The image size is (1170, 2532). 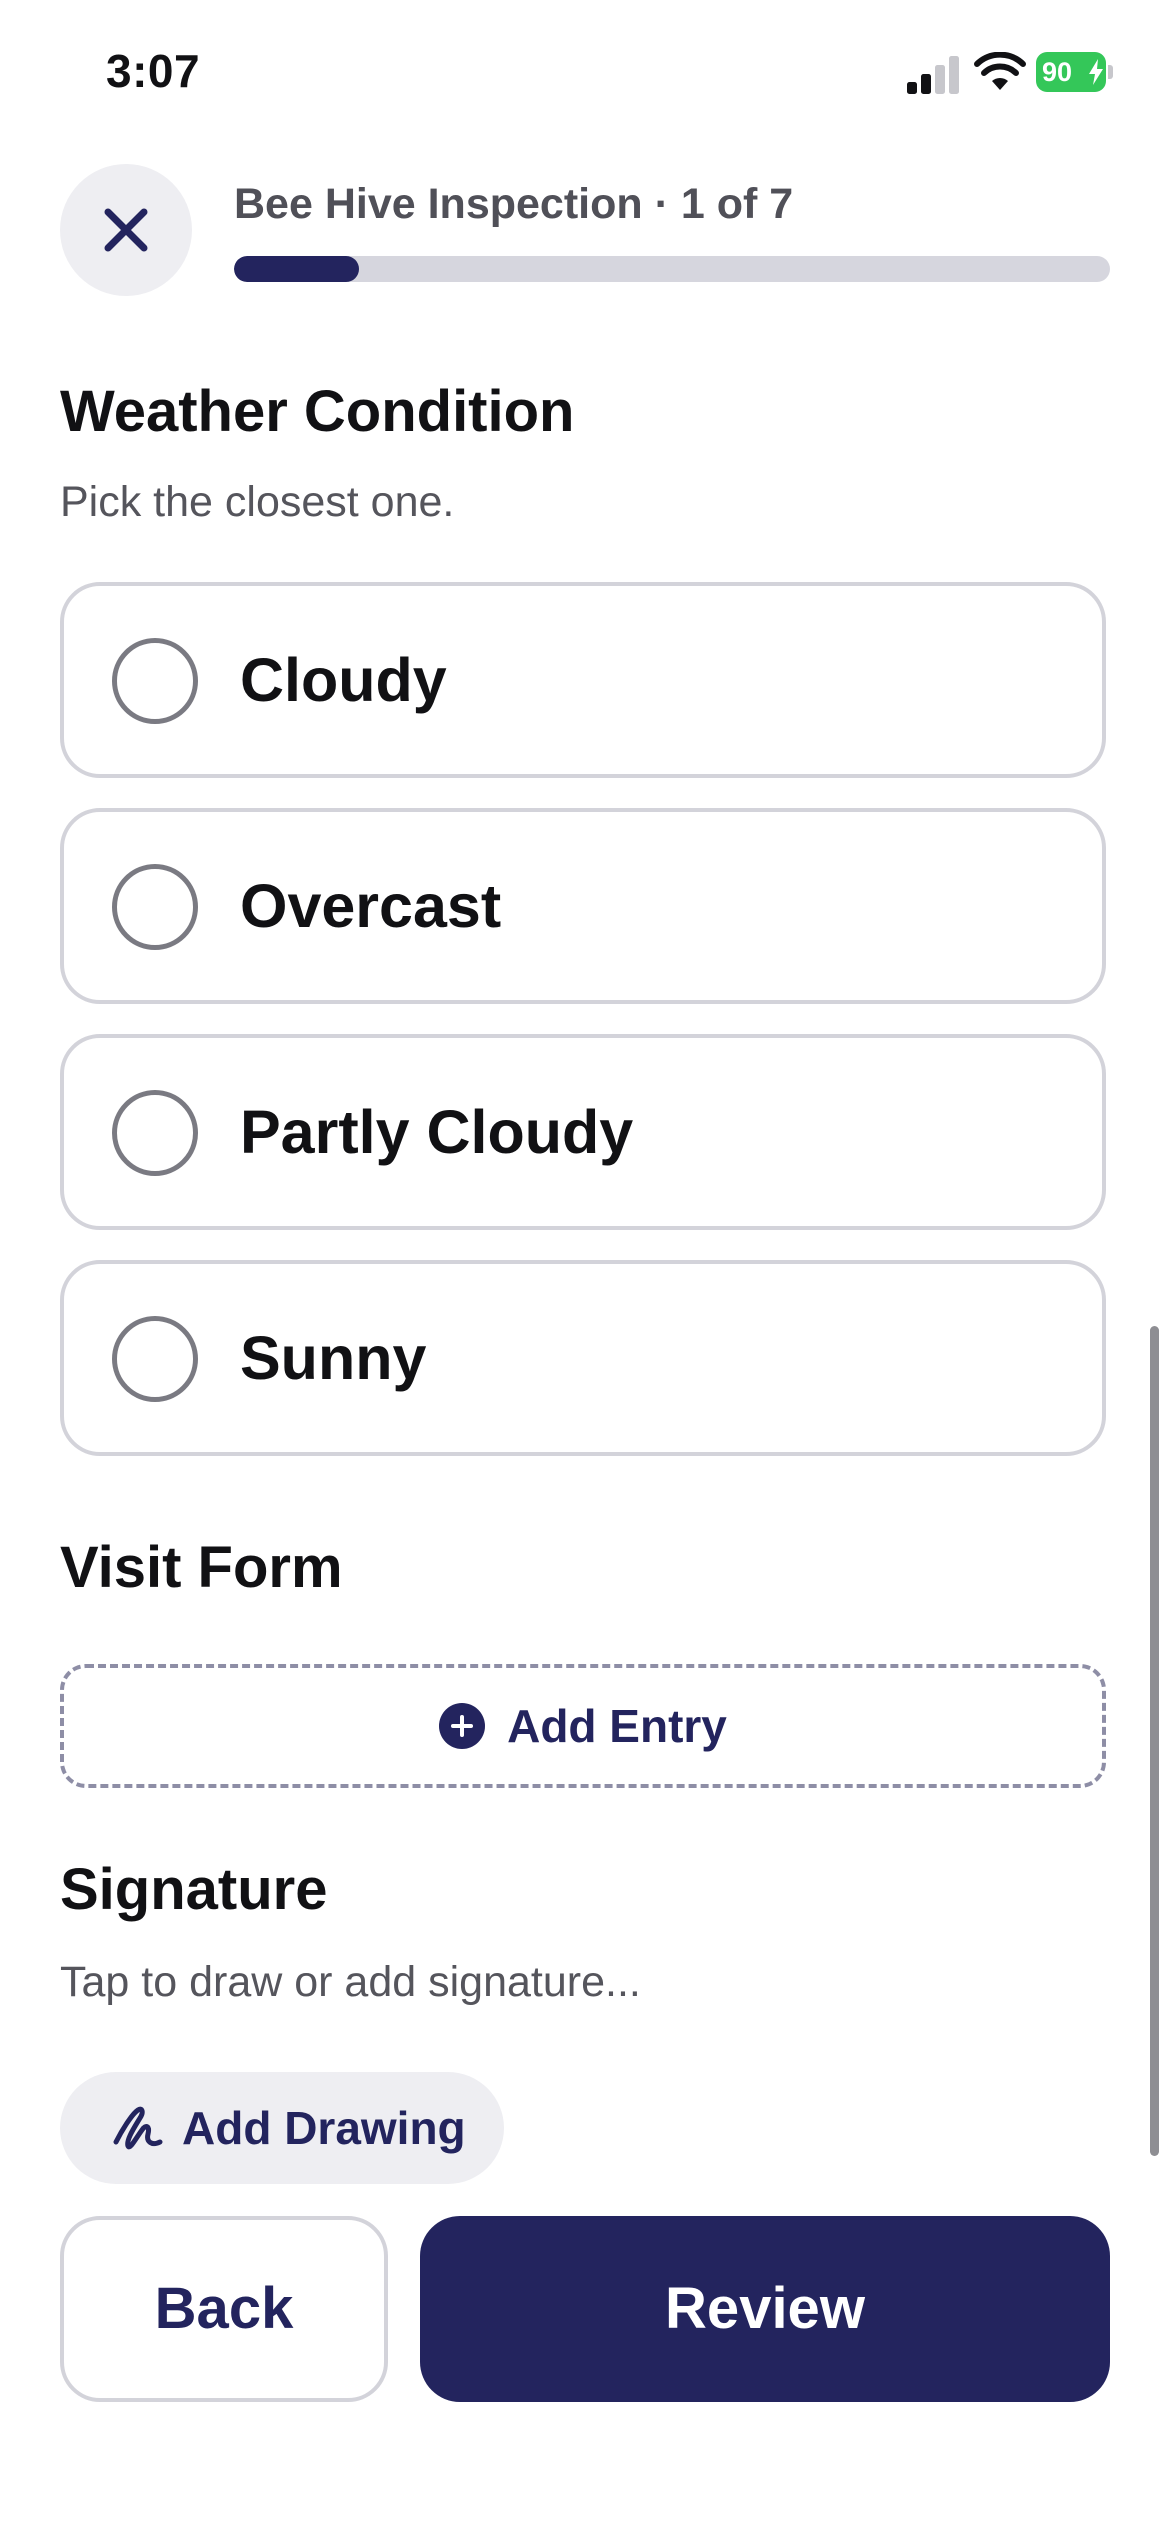 What do you see at coordinates (933, 75) in the screenshot?
I see `signal-icon` at bounding box center [933, 75].